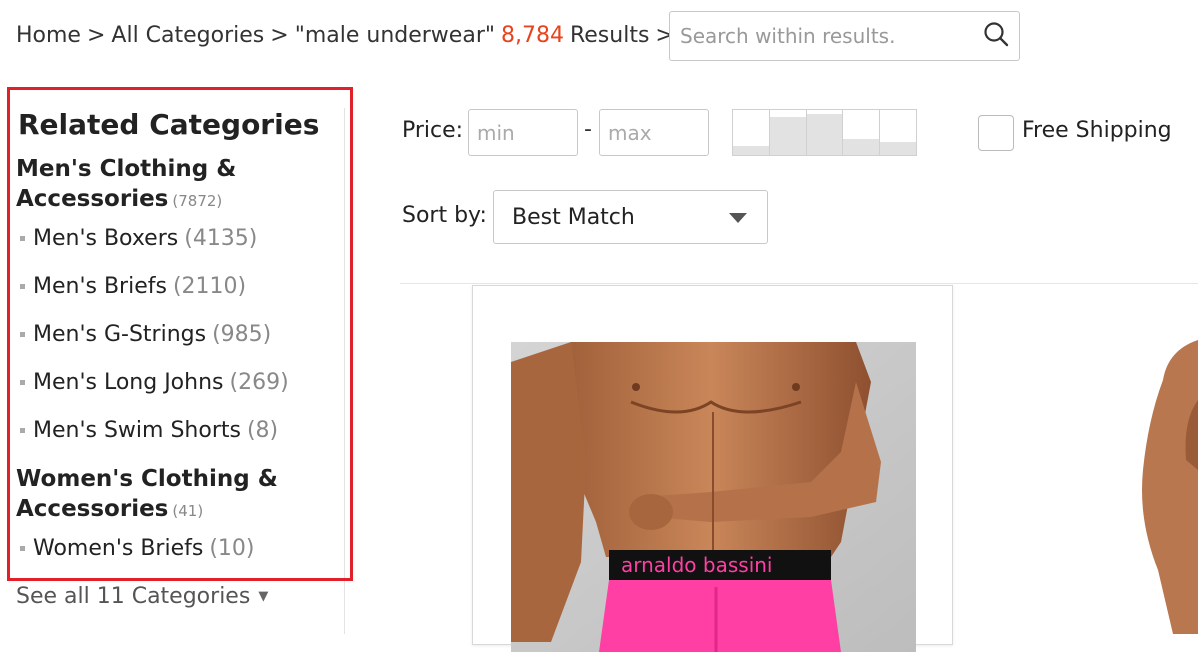 Image resolution: width=1198 pixels, height=652 pixels. What do you see at coordinates (133, 596) in the screenshot?
I see `see-all-label: See all 11 Categories` at bounding box center [133, 596].